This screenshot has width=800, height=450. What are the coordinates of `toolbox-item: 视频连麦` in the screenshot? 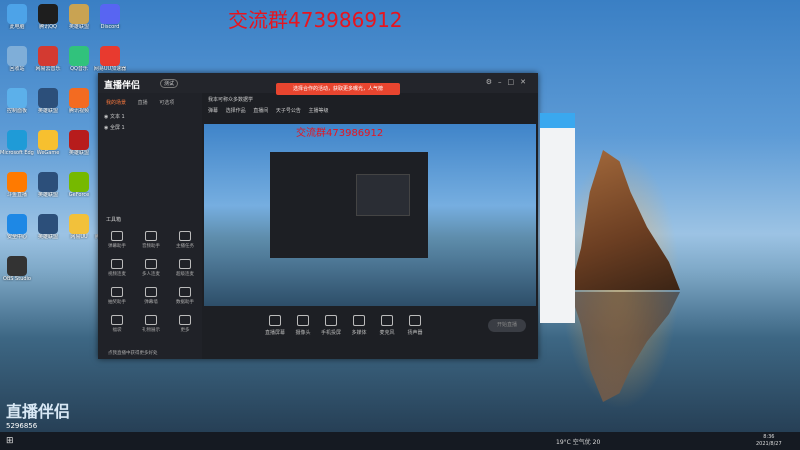 It's located at (117, 268).